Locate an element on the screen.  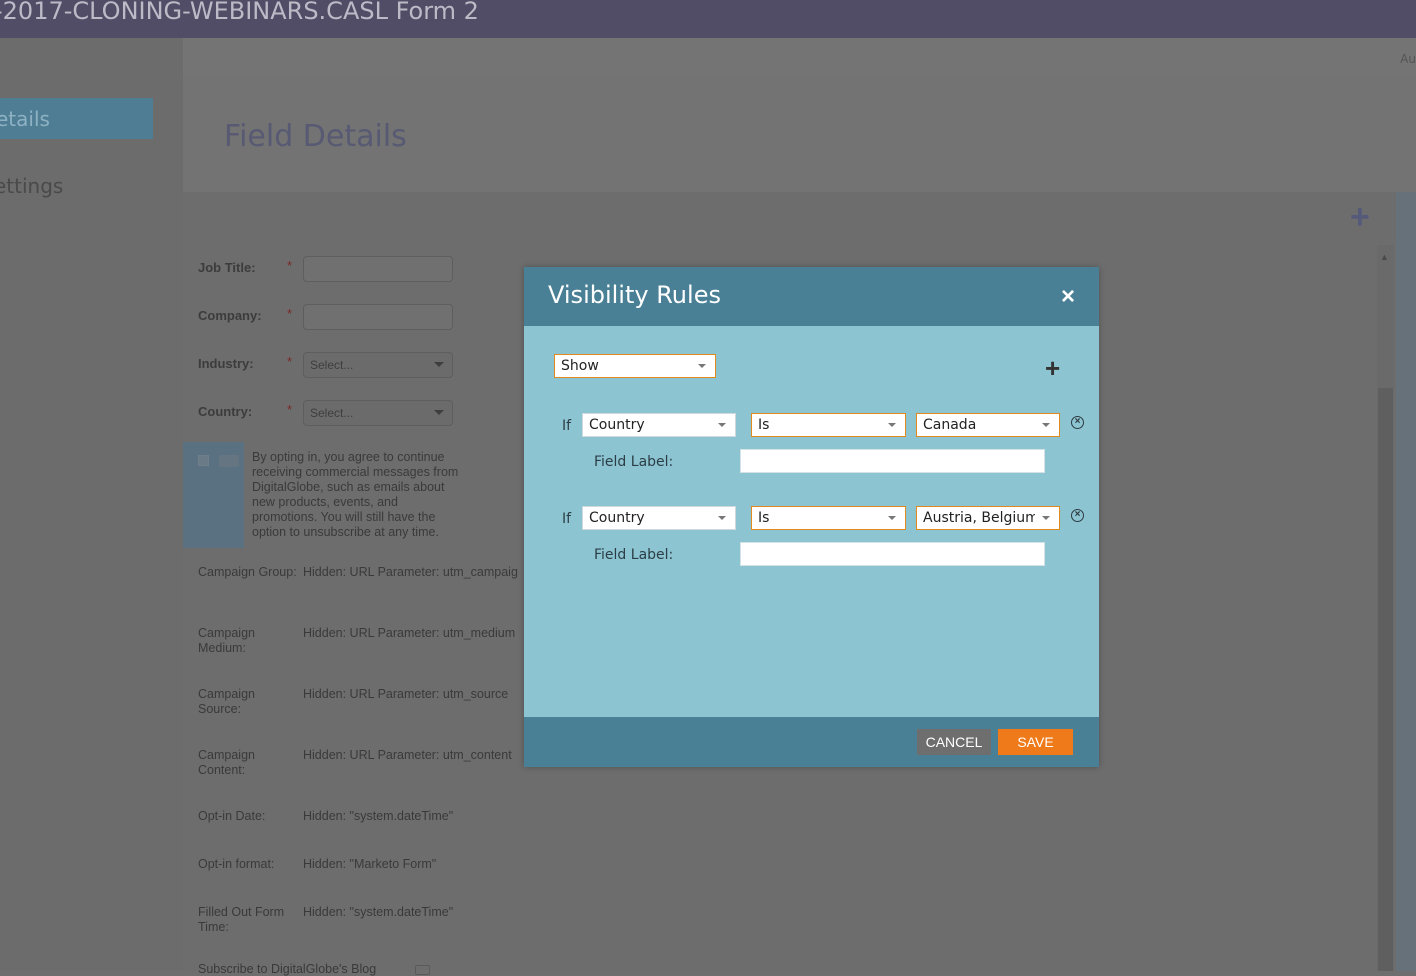
right-panel-edge is located at coordinates (1406, 581).